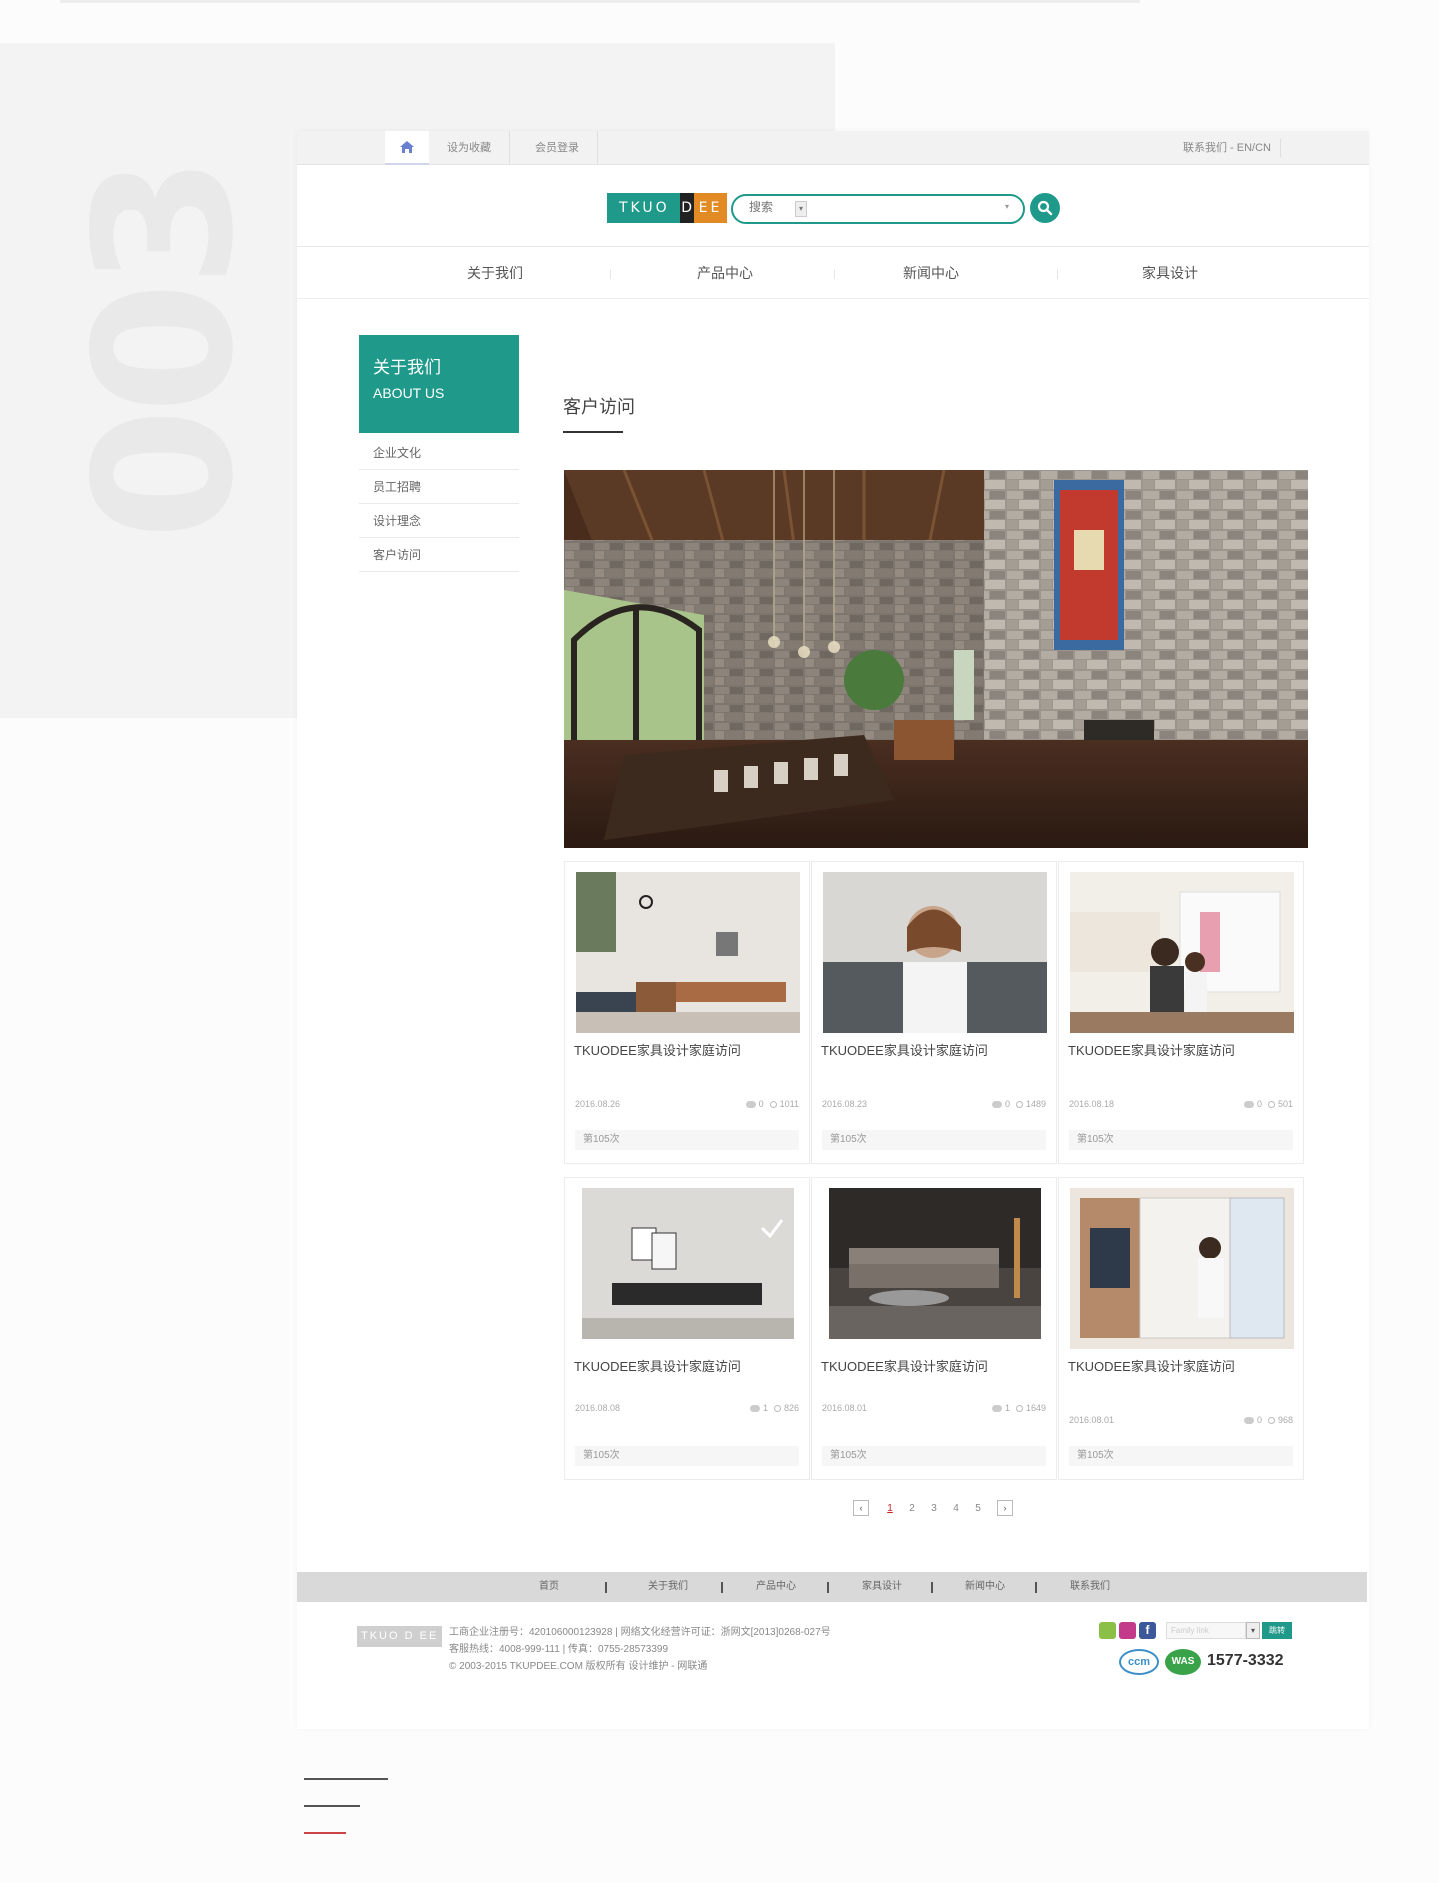 The height and width of the screenshot is (1883, 1439). Describe the element at coordinates (934, 1012) in the screenshot. I see `visit-card: TKUODEE家具设计家庭访问 2016.08.23 0 1489 第105次` at that location.